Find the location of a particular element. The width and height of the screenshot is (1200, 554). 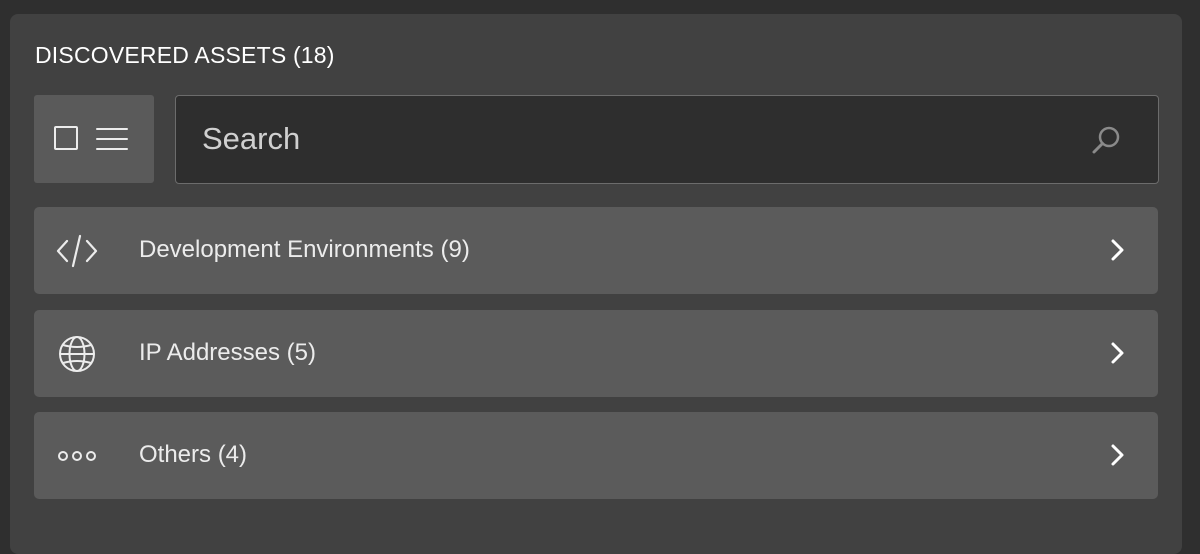

more-dots-icon is located at coordinates (77, 456).